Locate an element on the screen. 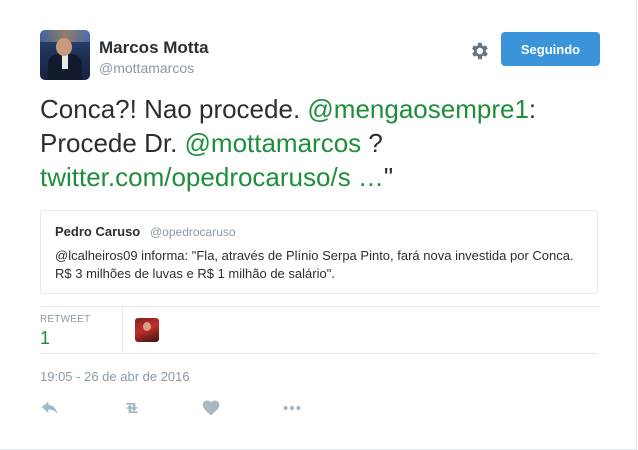 The width and height of the screenshot is (638, 450). quoted-user-handle: @opedrocaruso is located at coordinates (193, 232).